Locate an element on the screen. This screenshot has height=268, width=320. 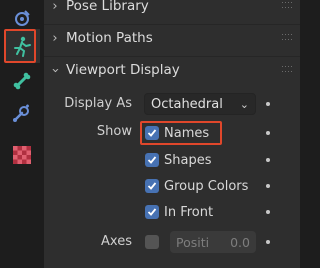
bone-properties-icon is located at coordinates (21, 113).